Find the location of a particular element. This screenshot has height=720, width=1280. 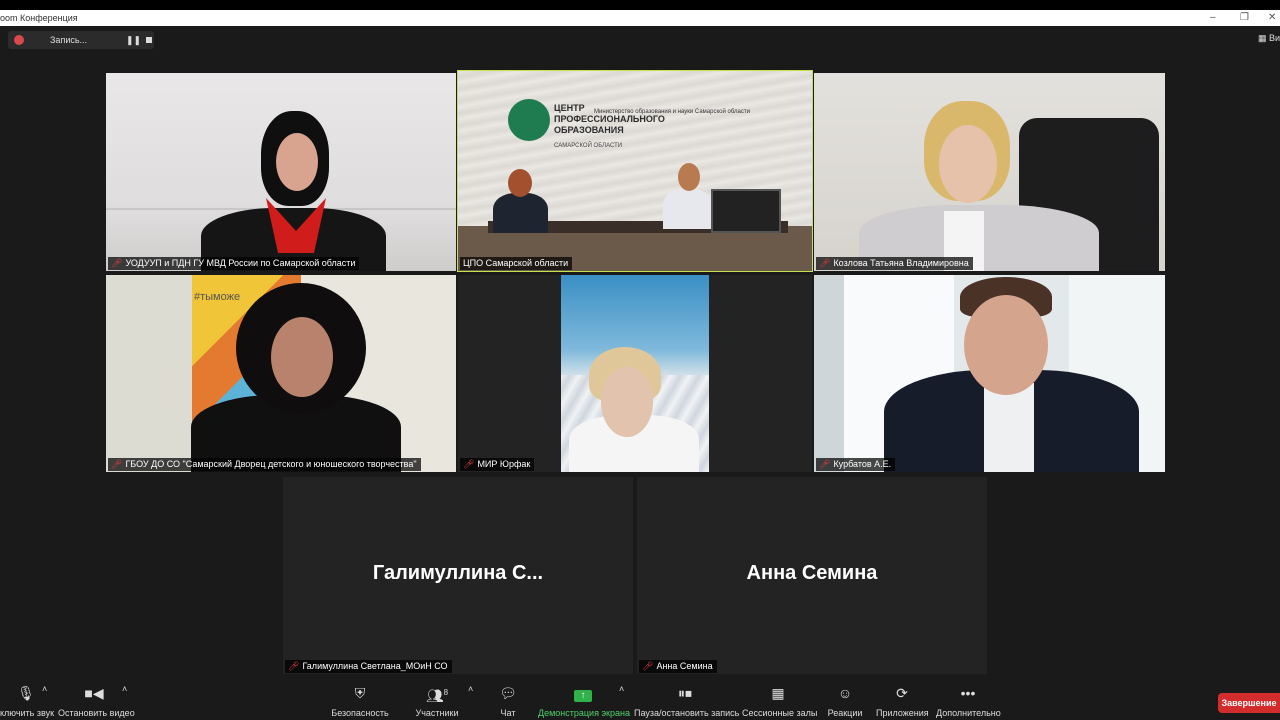

chat-button: 💬︎ Чат is located at coordinates (508, 701).